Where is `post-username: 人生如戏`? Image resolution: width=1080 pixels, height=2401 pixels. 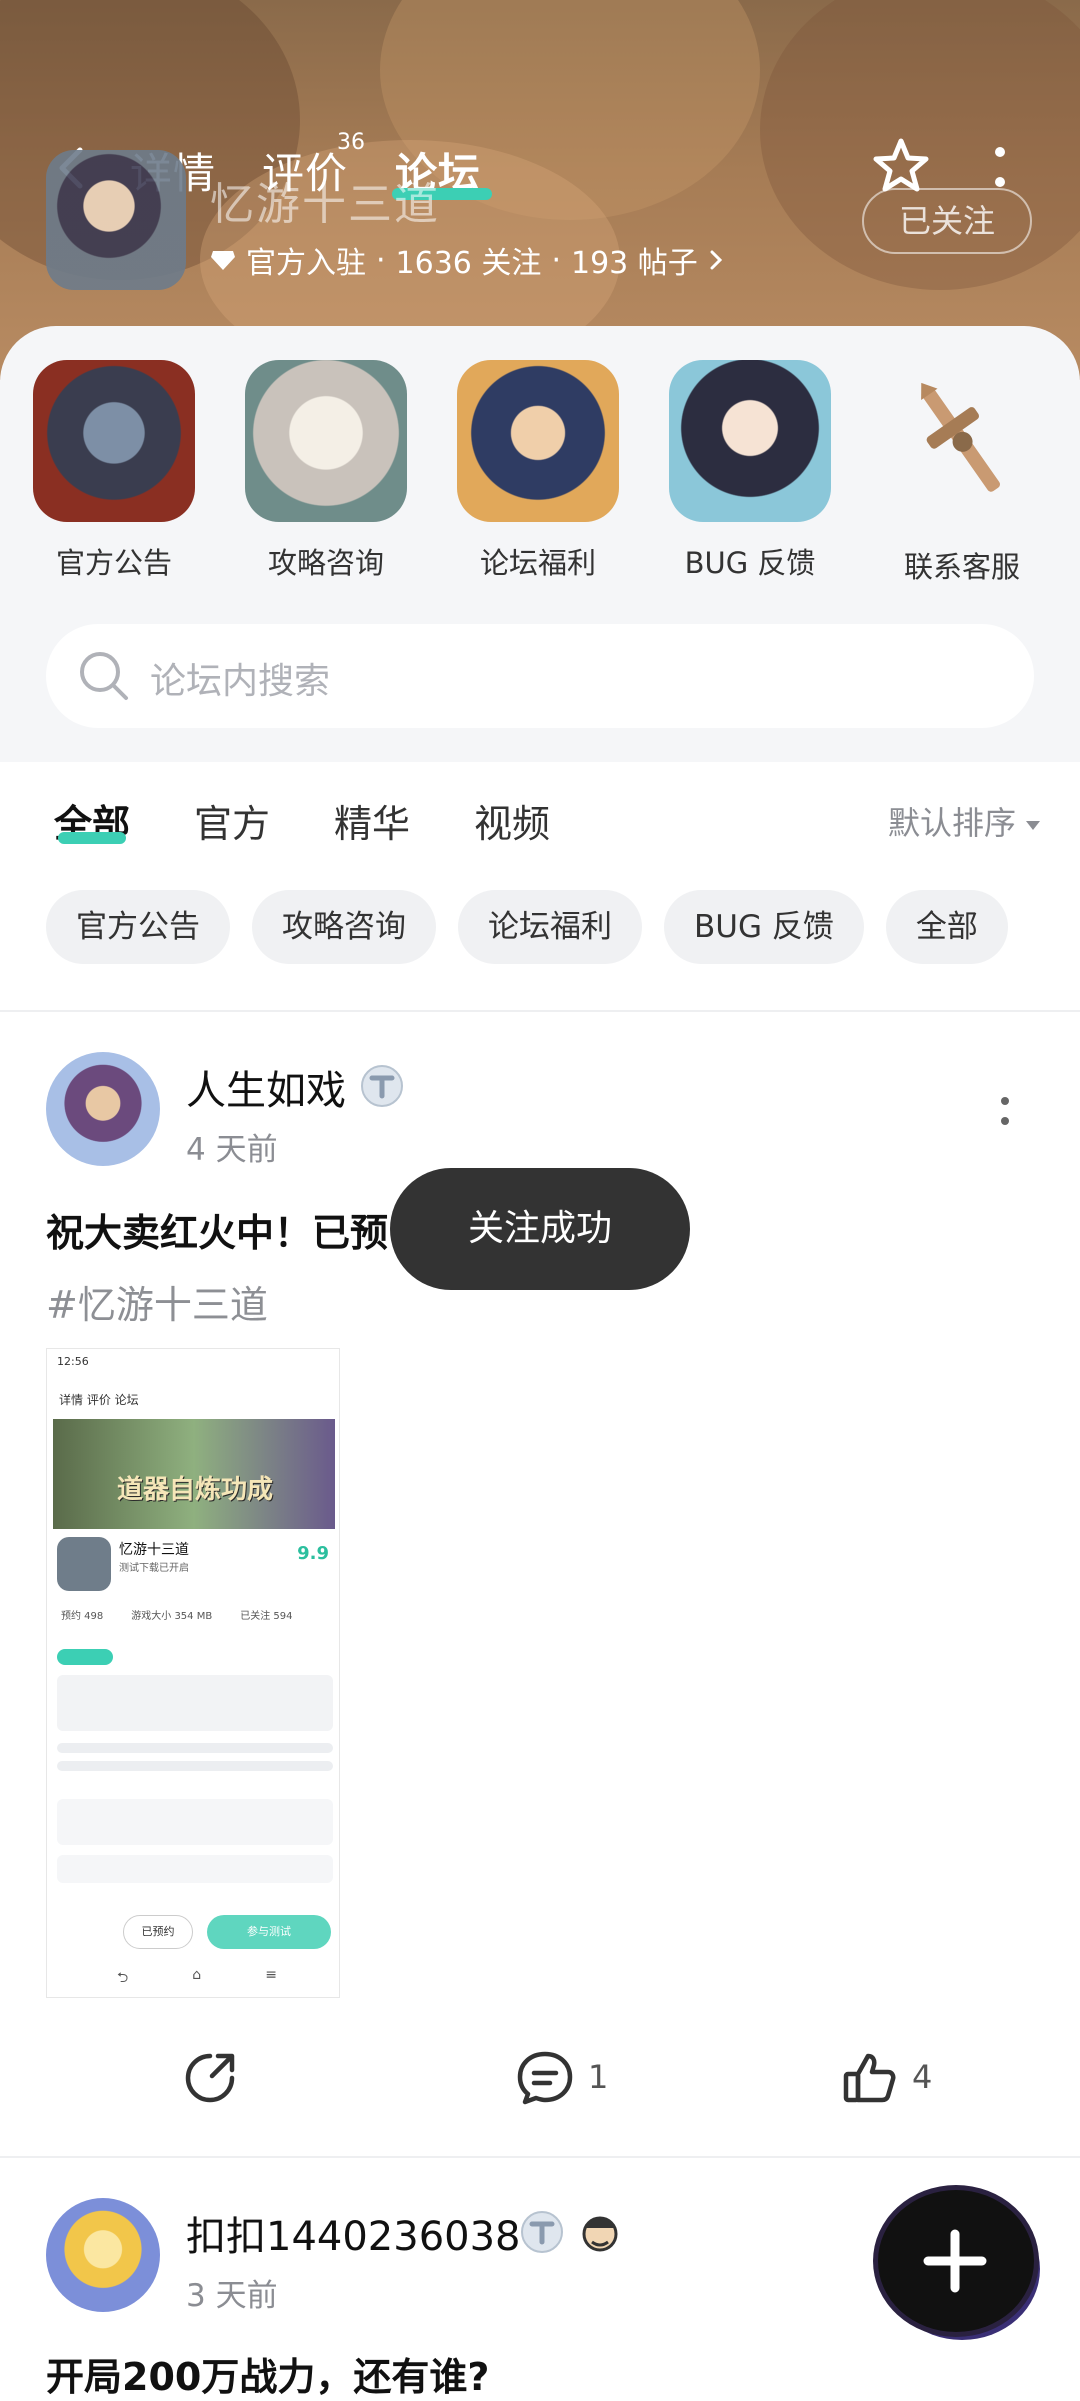
post-username: 人生如戏 is located at coordinates (266, 1087).